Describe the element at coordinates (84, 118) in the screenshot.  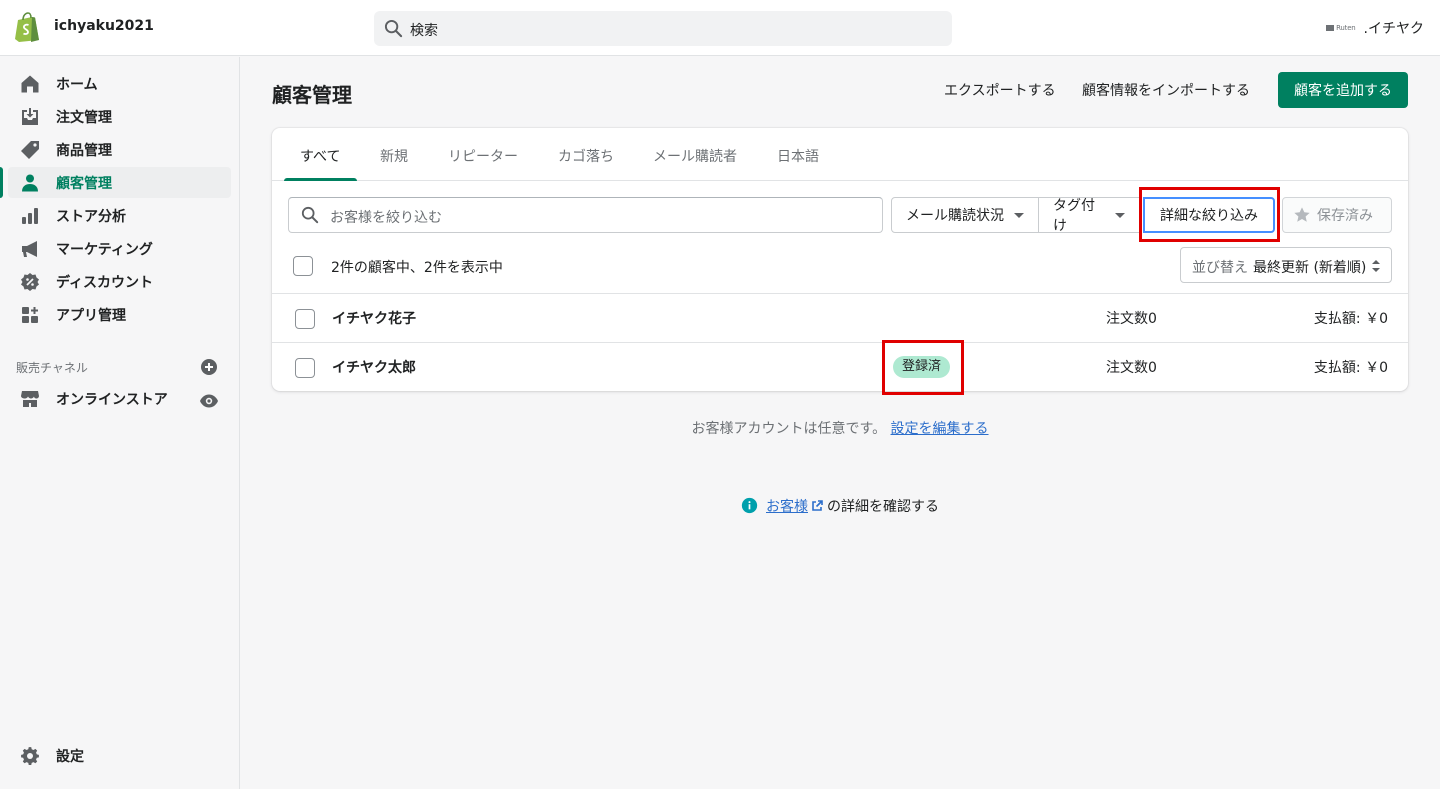
I see `sidebar-item-label: 注文管理` at that location.